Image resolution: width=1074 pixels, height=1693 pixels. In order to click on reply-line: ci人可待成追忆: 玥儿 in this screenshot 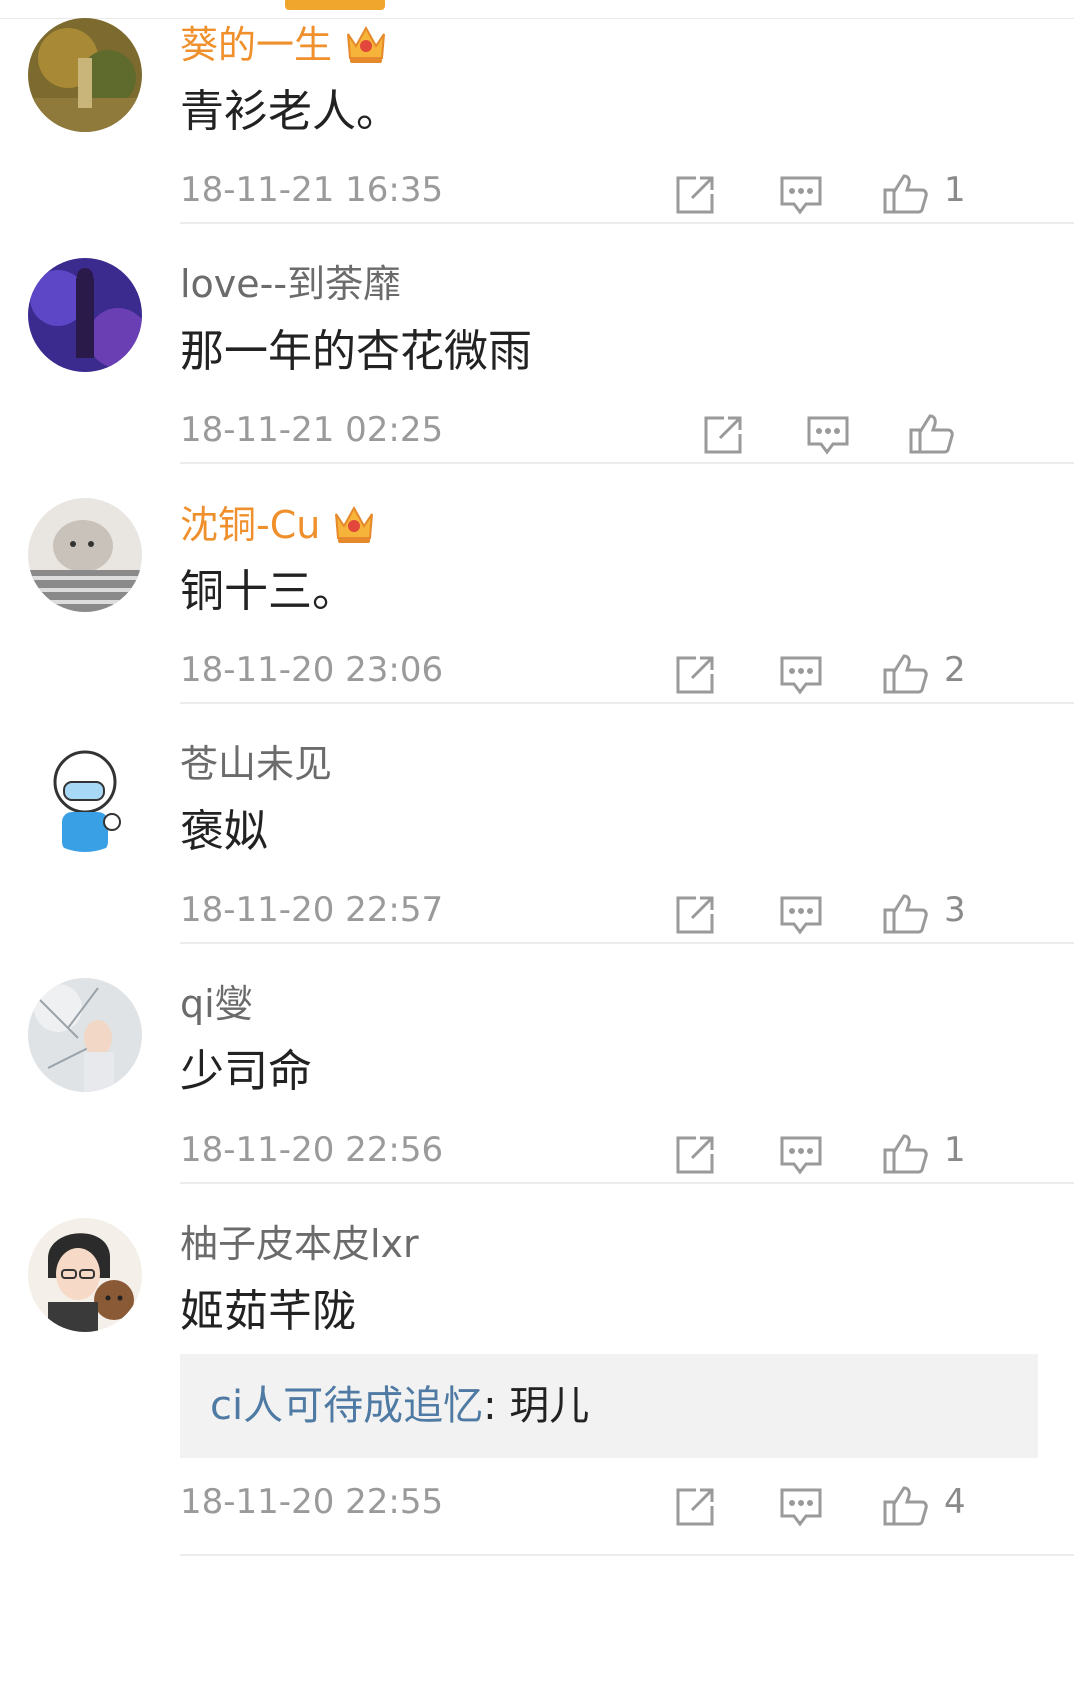, I will do `click(399, 1406)`.